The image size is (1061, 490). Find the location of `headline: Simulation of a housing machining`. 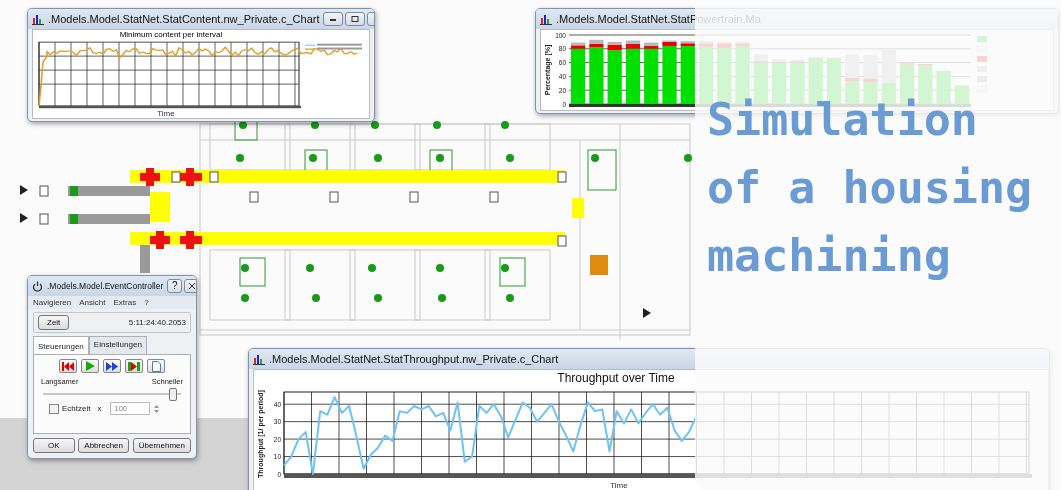

headline: Simulation of a housing machining is located at coordinates (870, 188).